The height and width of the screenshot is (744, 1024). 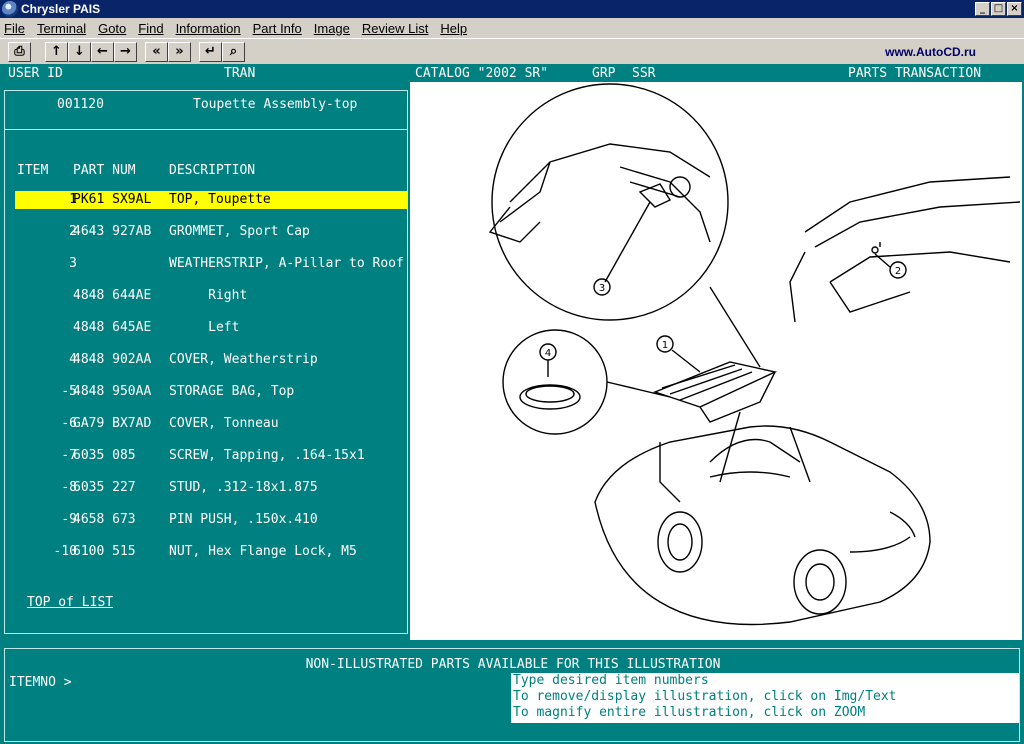 What do you see at coordinates (982, 9) in the screenshot?
I see `minimize-button: _` at bounding box center [982, 9].